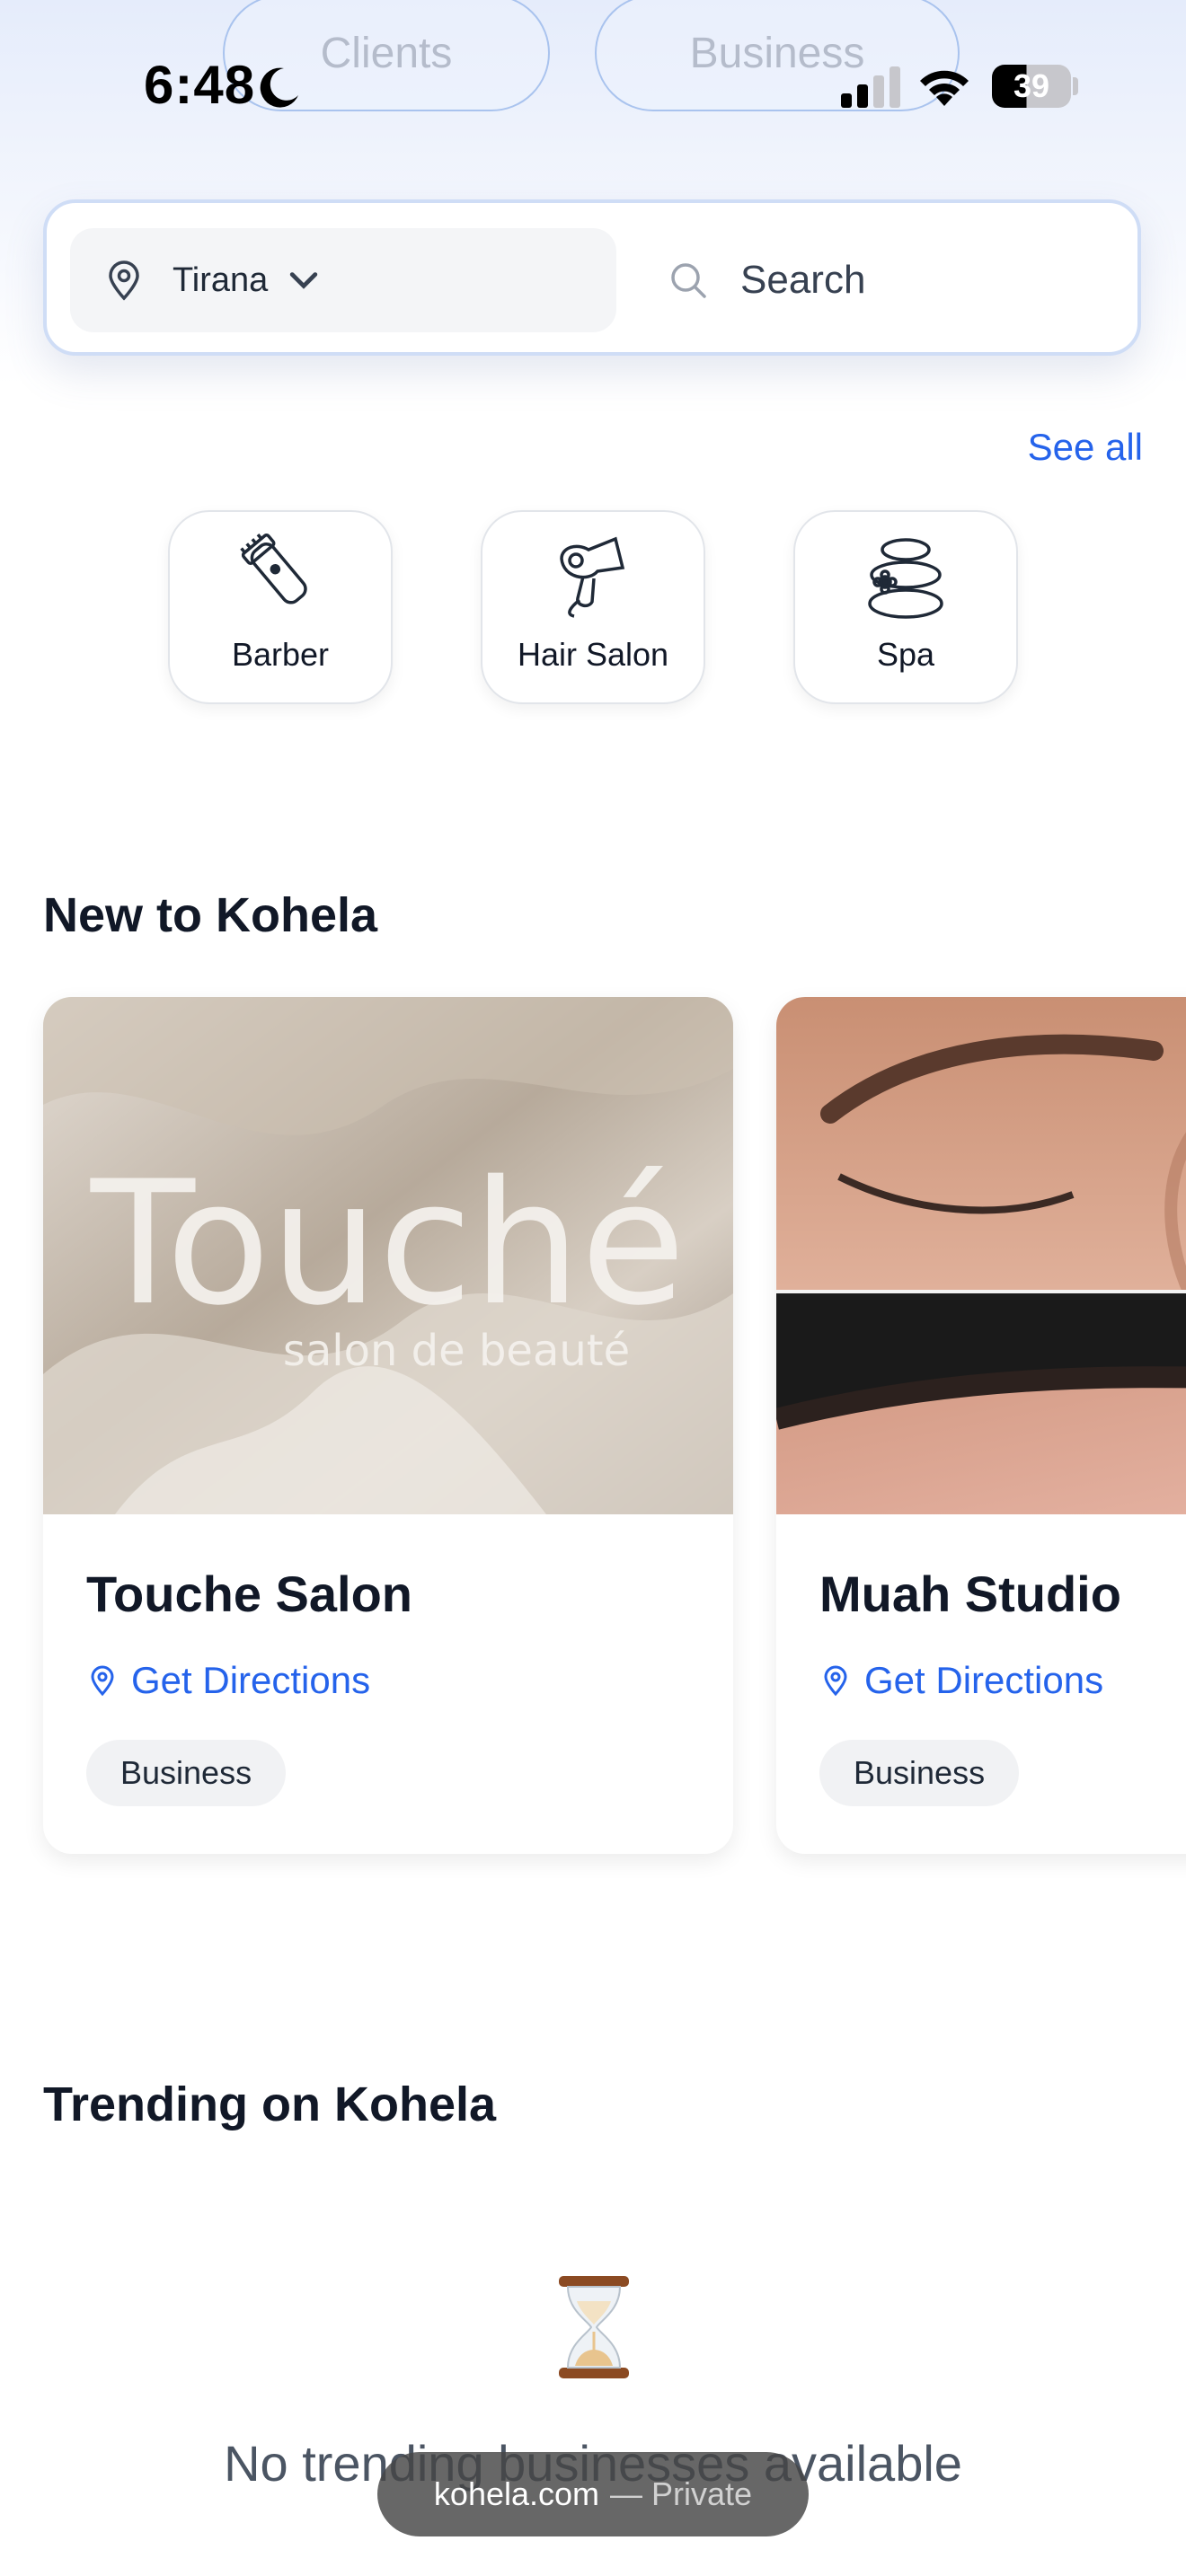 The image size is (1186, 2576). I want to click on search-icon, so click(688, 280).